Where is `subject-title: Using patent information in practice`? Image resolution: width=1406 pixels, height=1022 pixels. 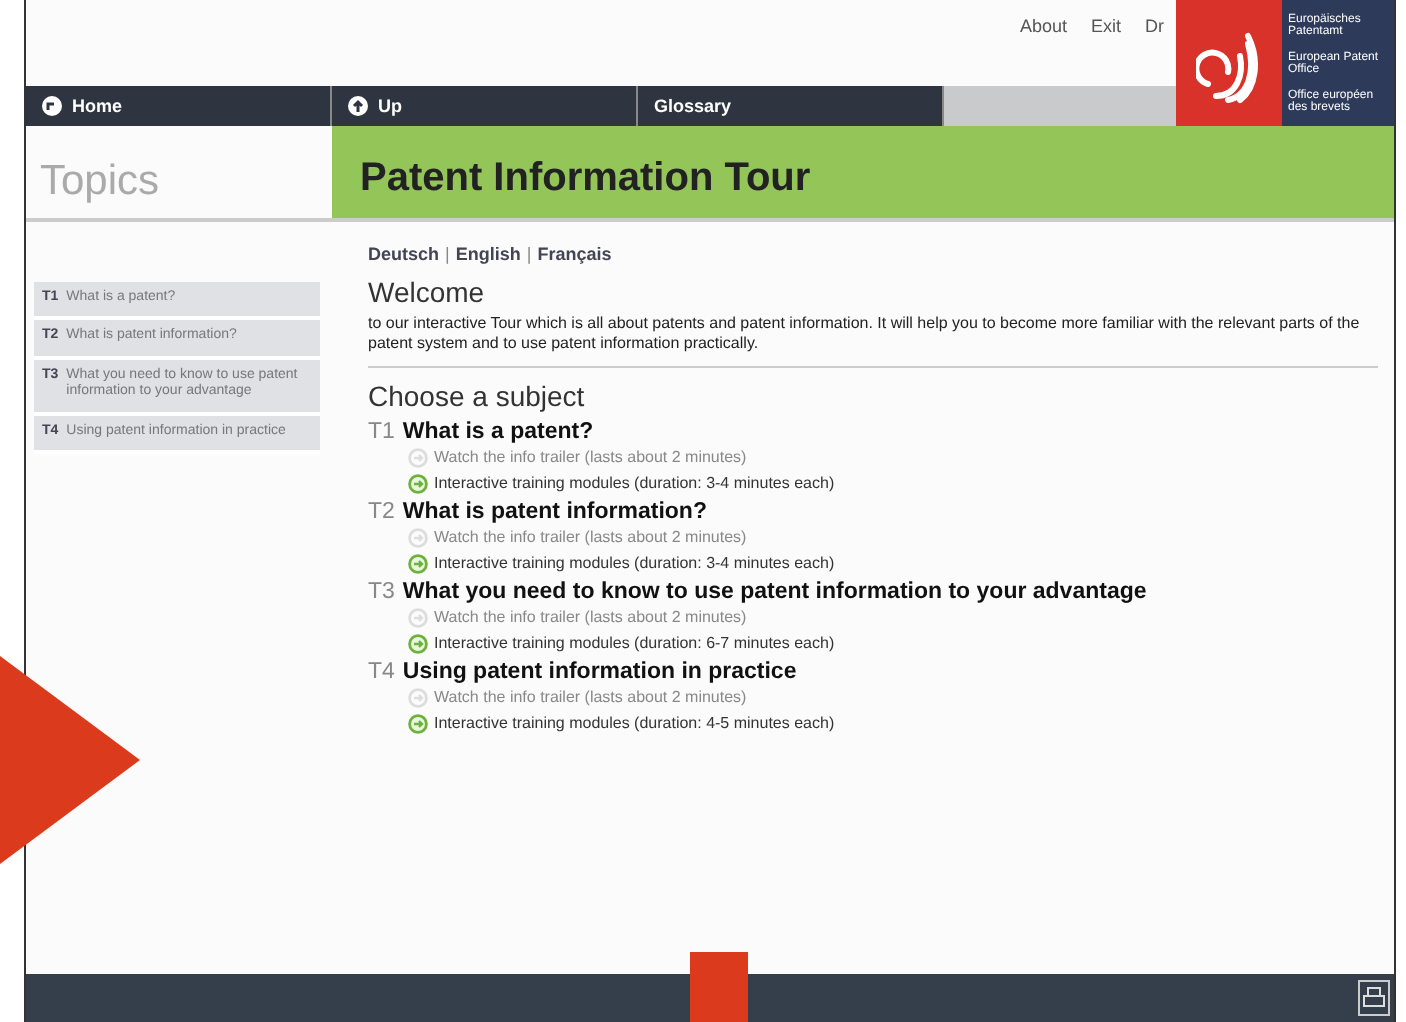 subject-title: Using patent information in practice is located at coordinates (599, 672).